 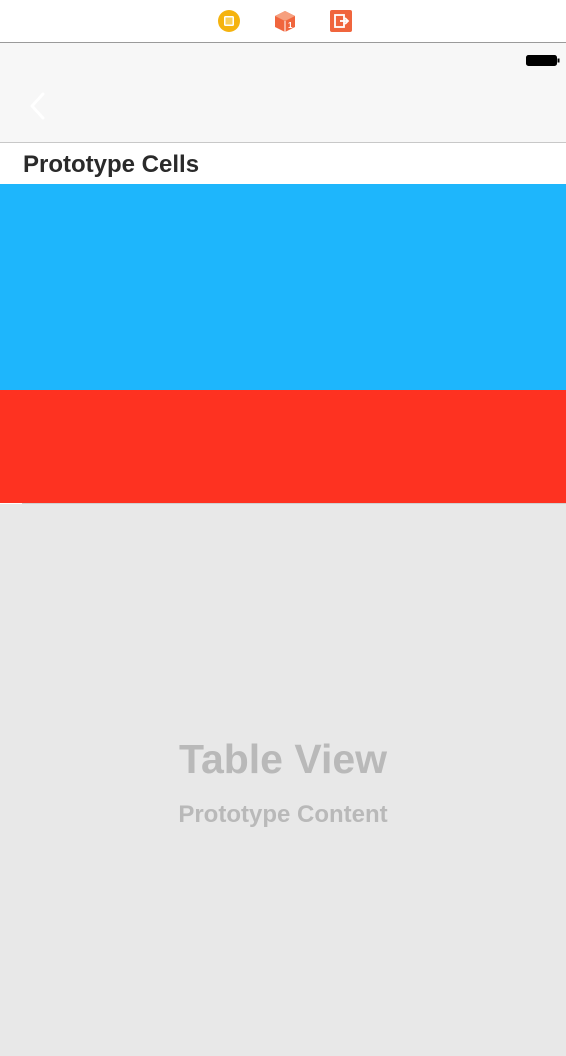 I want to click on svg-text: 1, so click(x=290, y=25).